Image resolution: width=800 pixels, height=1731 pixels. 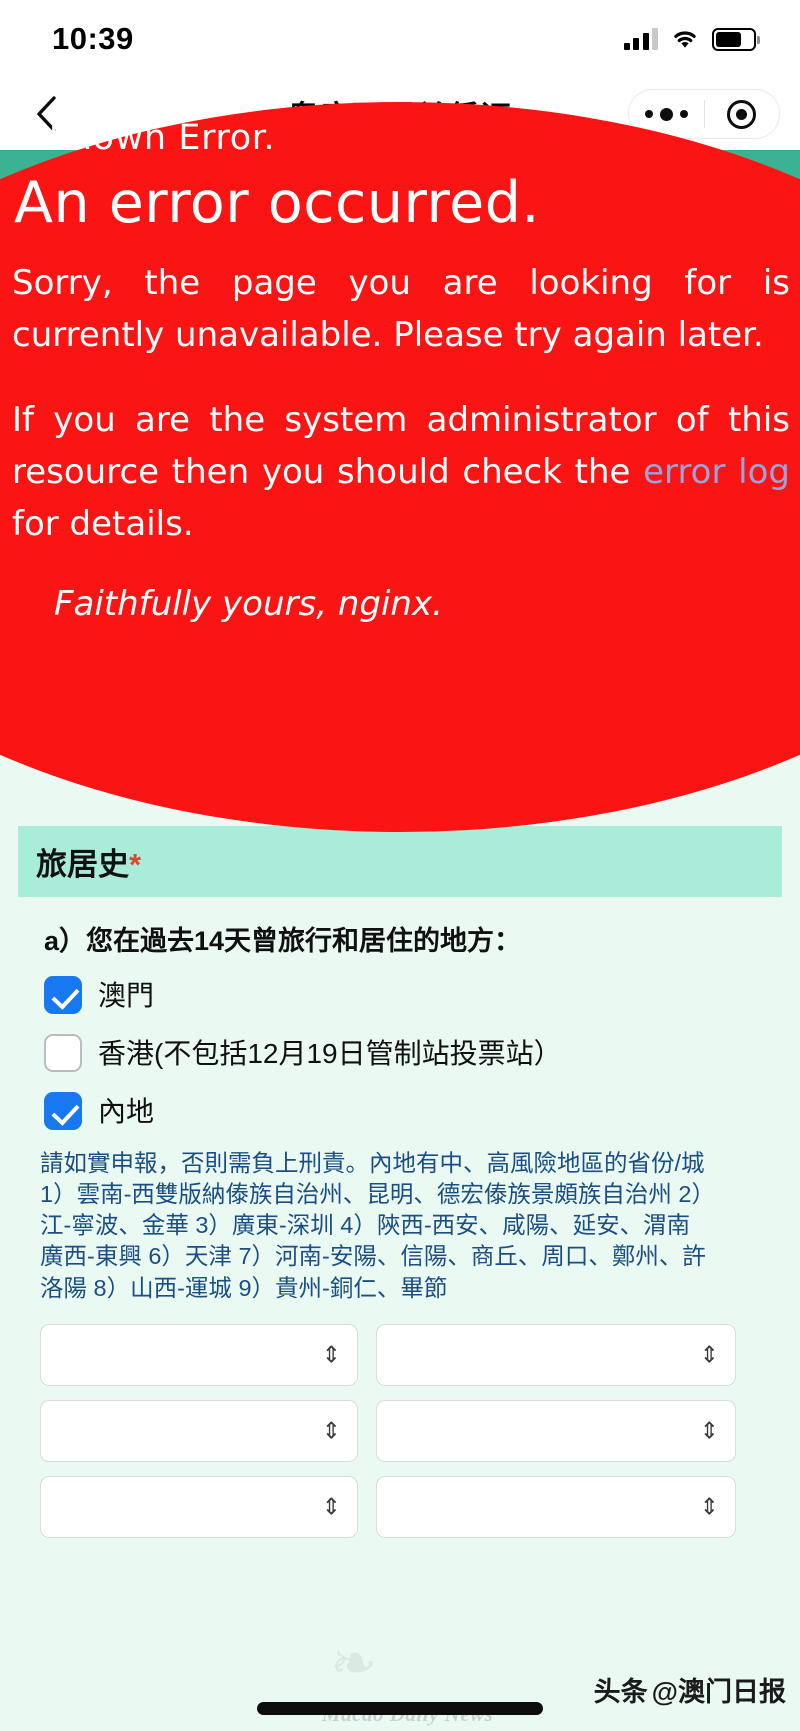 I want to click on cellular-signal-icon, so click(x=640, y=39).